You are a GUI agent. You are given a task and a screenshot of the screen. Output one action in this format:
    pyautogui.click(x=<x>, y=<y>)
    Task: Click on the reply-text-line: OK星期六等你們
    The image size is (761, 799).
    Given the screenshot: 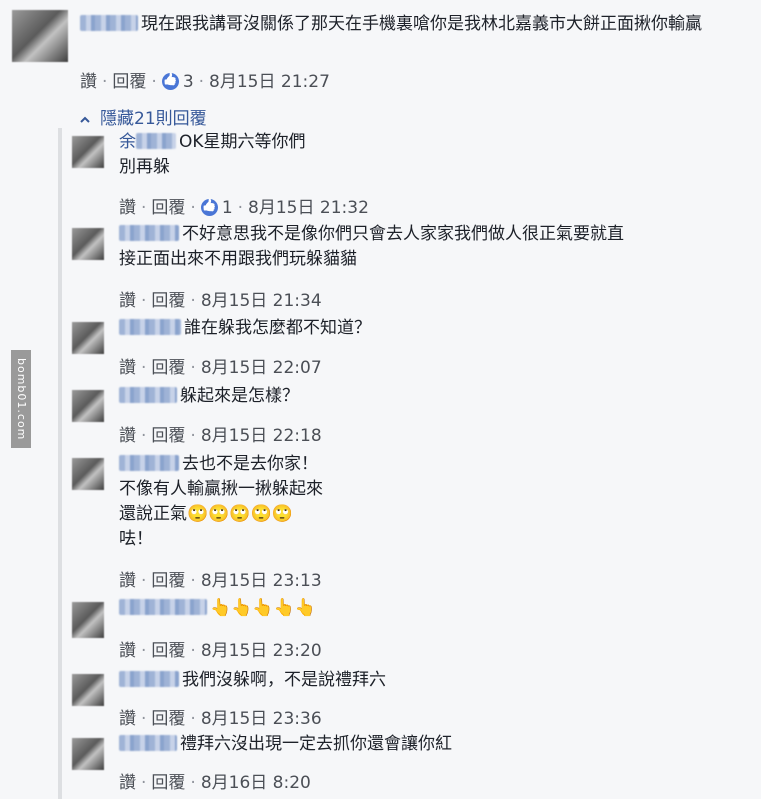 What is the action you would take?
    pyautogui.click(x=242, y=142)
    